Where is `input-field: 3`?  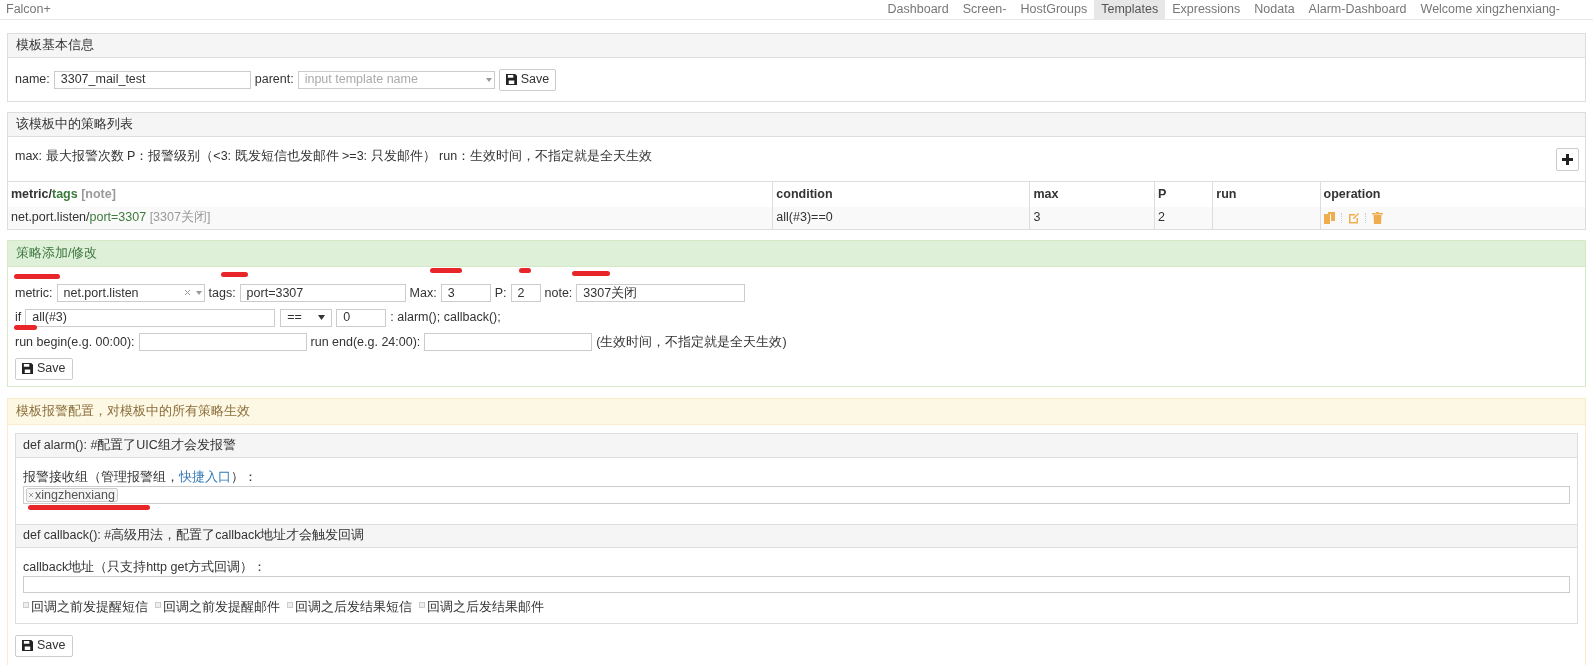 input-field: 3 is located at coordinates (465, 292).